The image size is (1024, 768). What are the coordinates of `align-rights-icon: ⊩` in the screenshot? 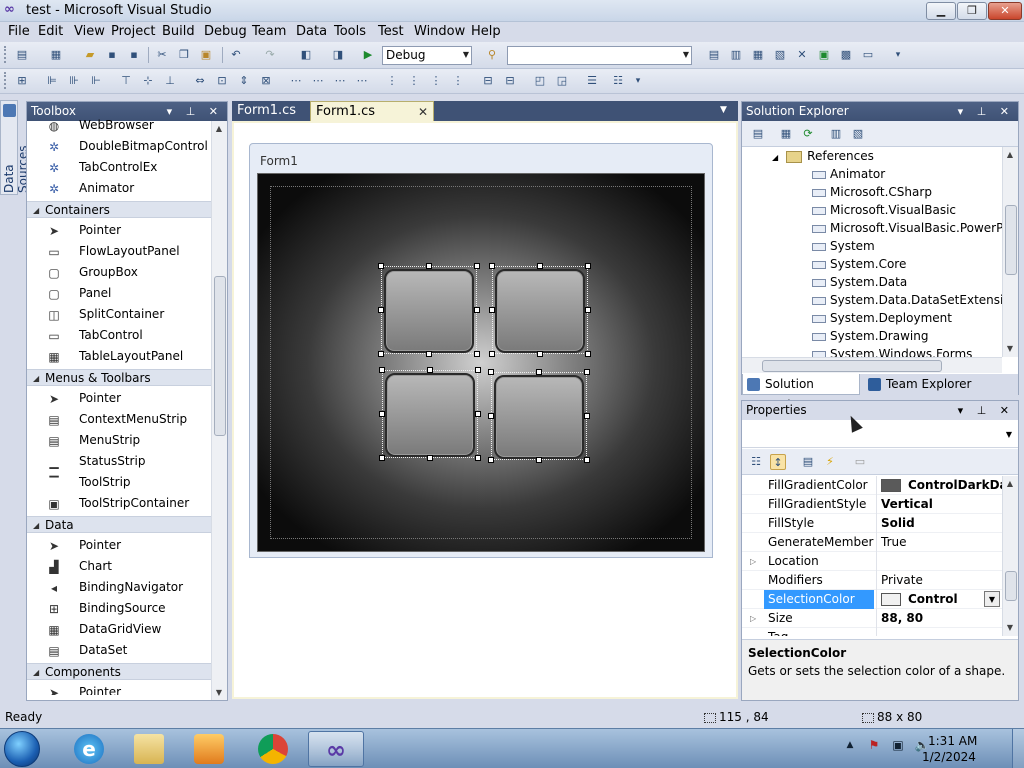 It's located at (96, 81).